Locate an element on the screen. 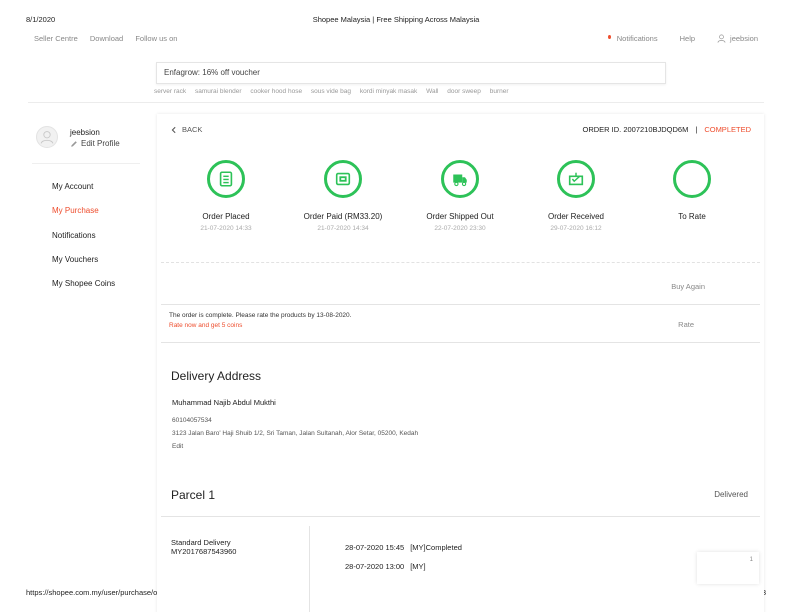 The image size is (792, 612). avatar-placeholder-icon is located at coordinates (47, 137).